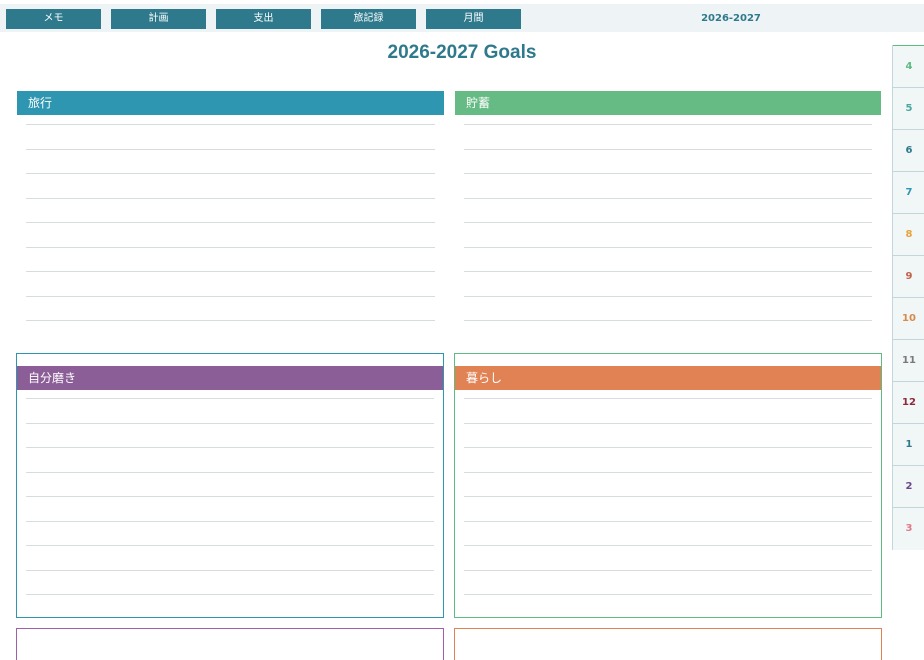 This screenshot has width=924, height=660. Describe the element at coordinates (908, 66) in the screenshot. I see `month-tab-4: 4` at that location.